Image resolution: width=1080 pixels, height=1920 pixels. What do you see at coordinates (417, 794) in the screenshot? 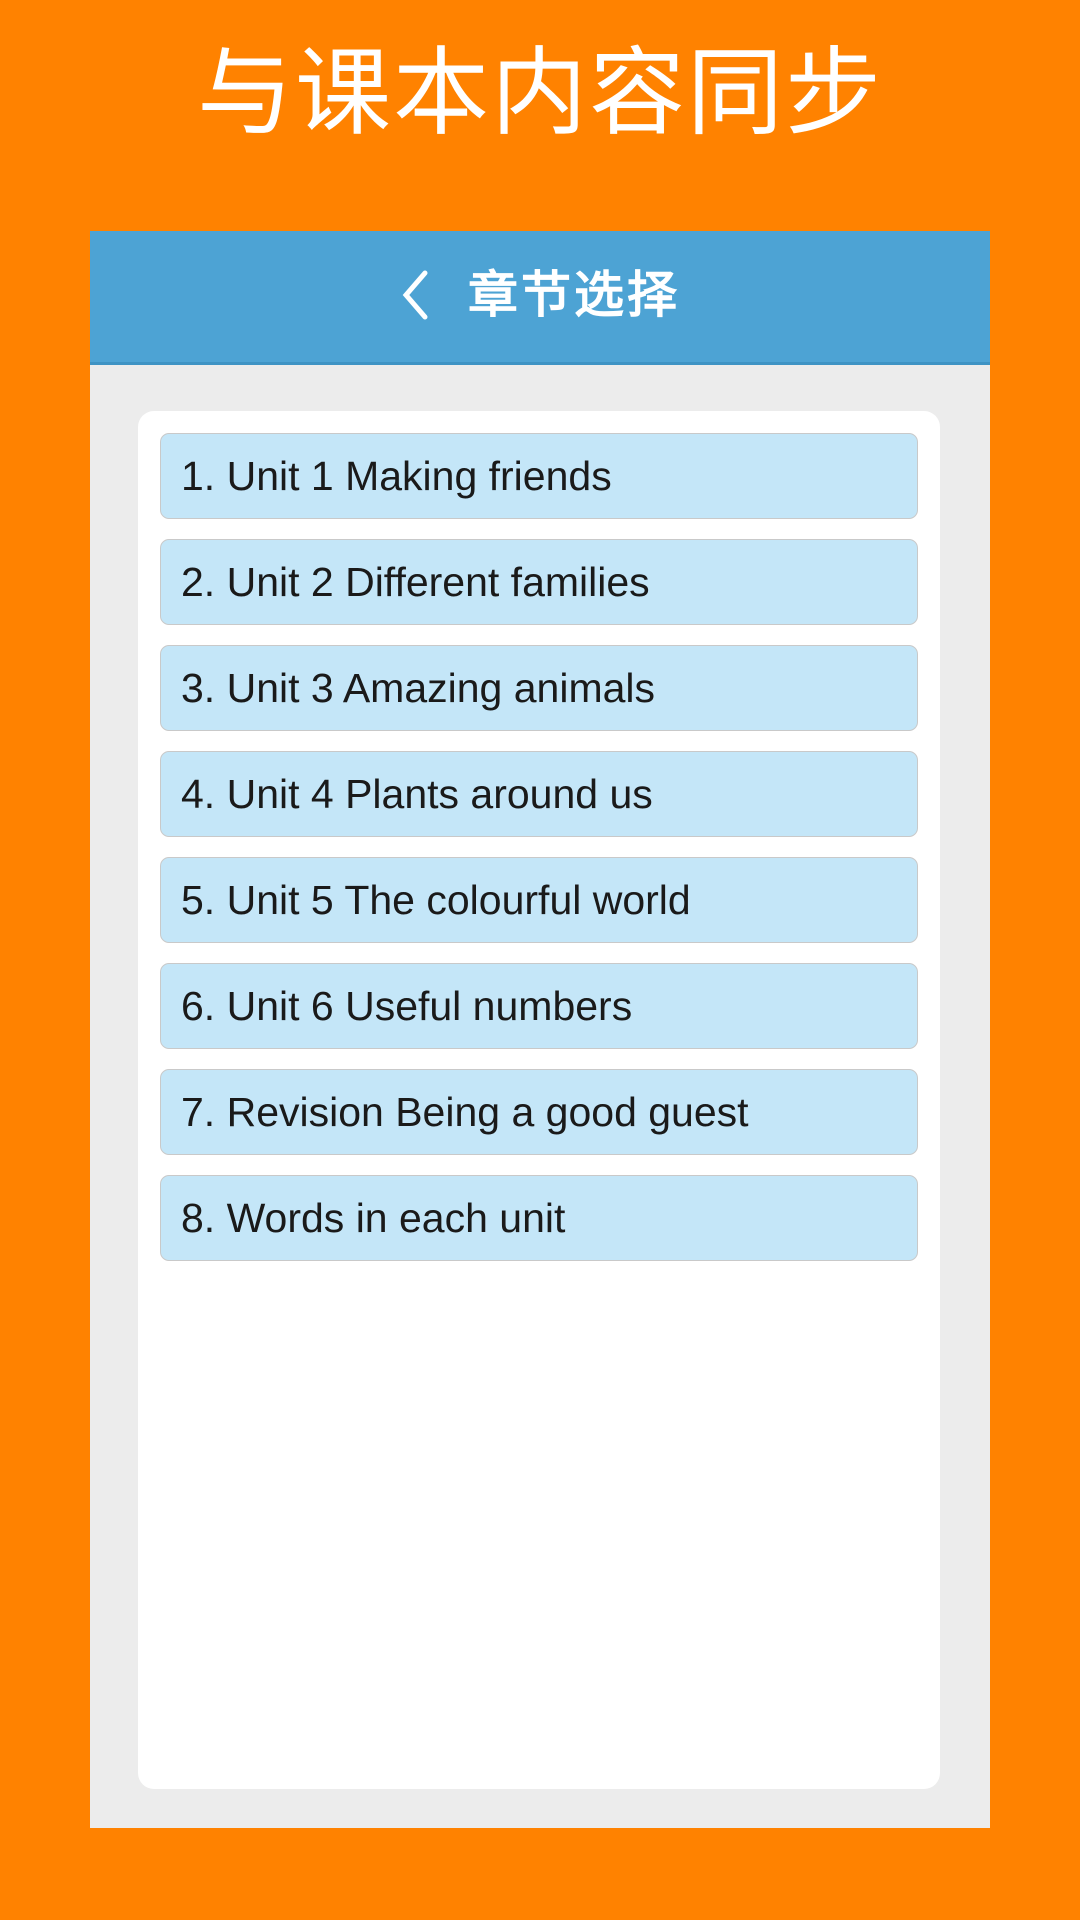
I see `chapter-label: 4. Unit 4 Plants around us` at bounding box center [417, 794].